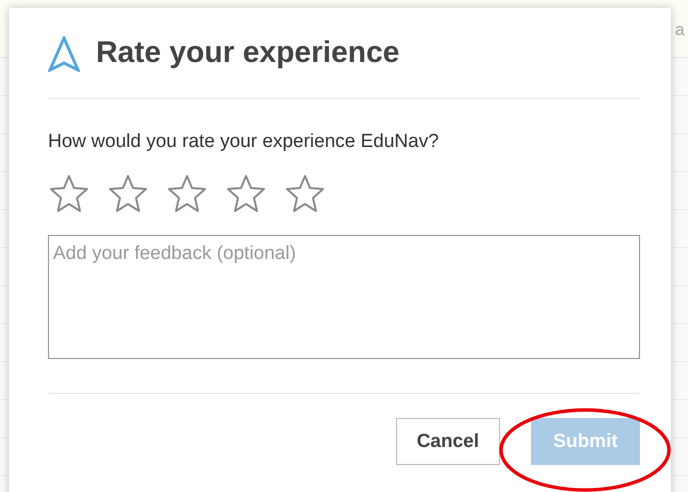 The height and width of the screenshot is (492, 688). Describe the element at coordinates (244, 142) in the screenshot. I see `question-text: How would you rate your experience EduNav?` at that location.